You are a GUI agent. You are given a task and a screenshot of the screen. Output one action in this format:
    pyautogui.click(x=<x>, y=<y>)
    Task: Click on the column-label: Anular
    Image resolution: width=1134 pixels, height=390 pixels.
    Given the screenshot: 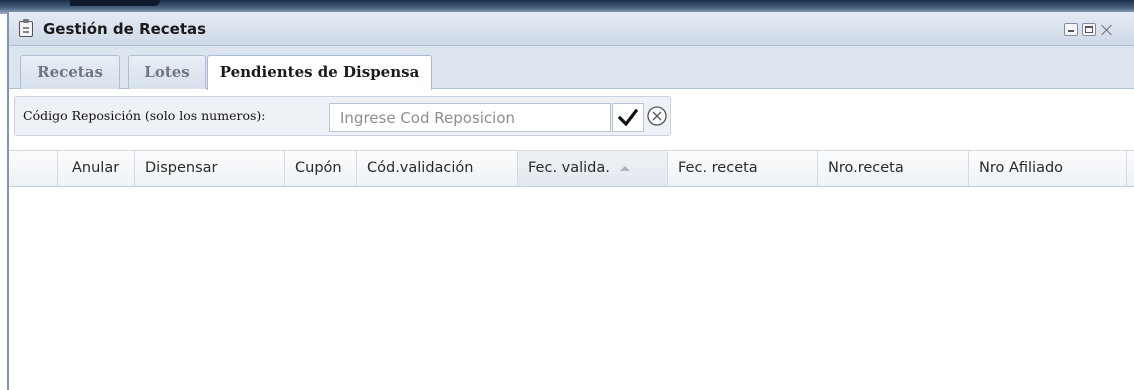 What is the action you would take?
    pyautogui.click(x=96, y=168)
    